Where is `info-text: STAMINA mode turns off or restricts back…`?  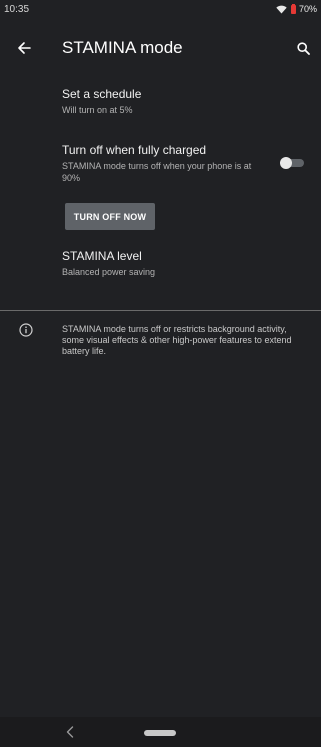 info-text: STAMINA mode turns off or restricts back… is located at coordinates (177, 340).